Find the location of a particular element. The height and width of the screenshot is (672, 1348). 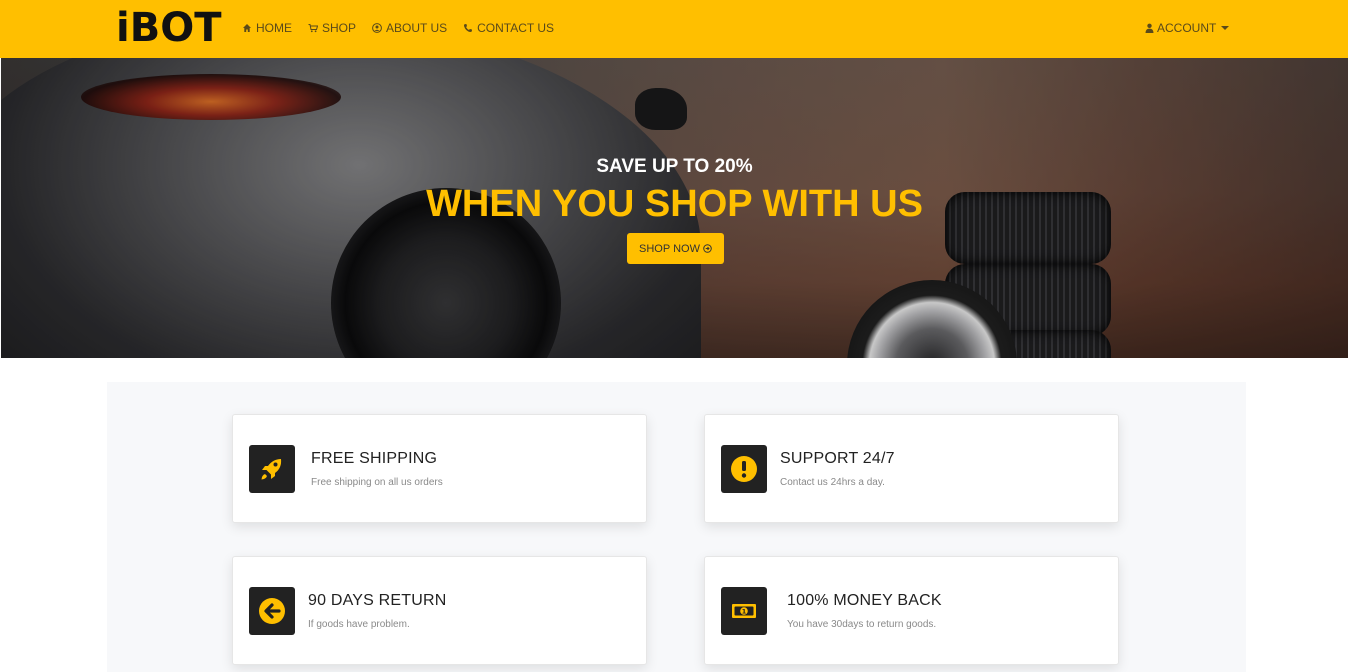

feature-description: If goods have problem. is located at coordinates (359, 624).